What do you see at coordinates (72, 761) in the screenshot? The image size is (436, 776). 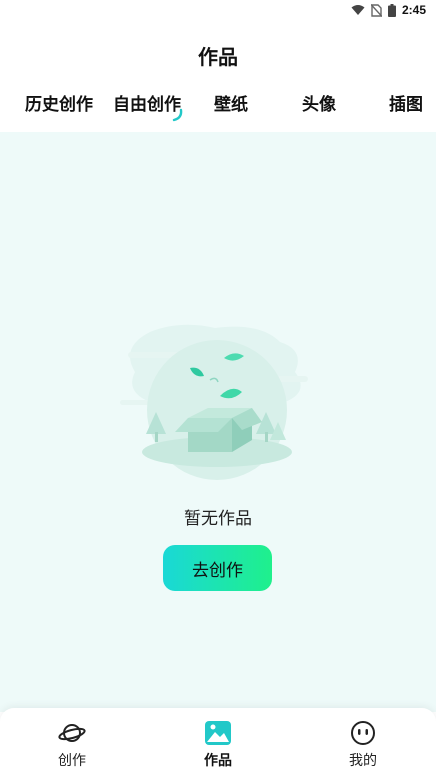 I see `nav-label-create: 创作` at bounding box center [72, 761].